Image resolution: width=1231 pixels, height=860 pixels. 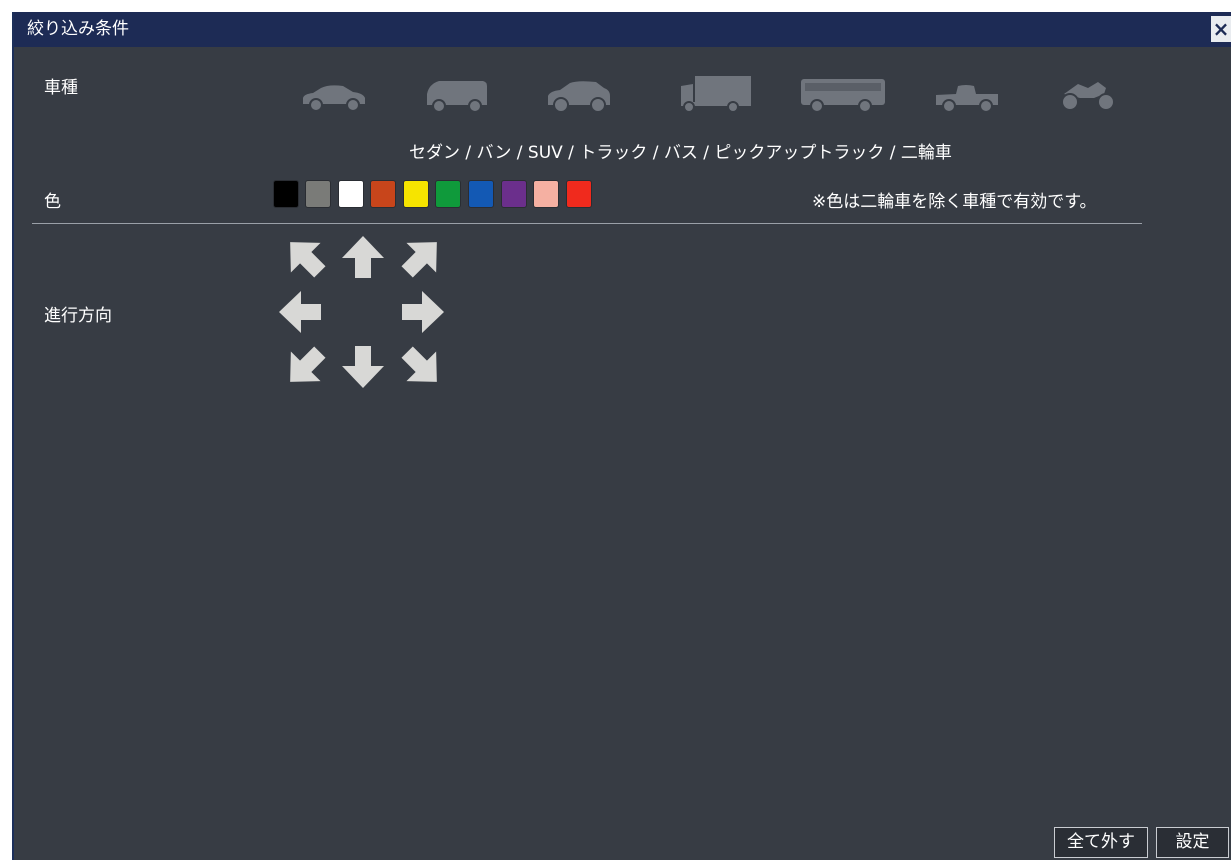 I want to click on color-swatch-green, so click(x=448, y=194).